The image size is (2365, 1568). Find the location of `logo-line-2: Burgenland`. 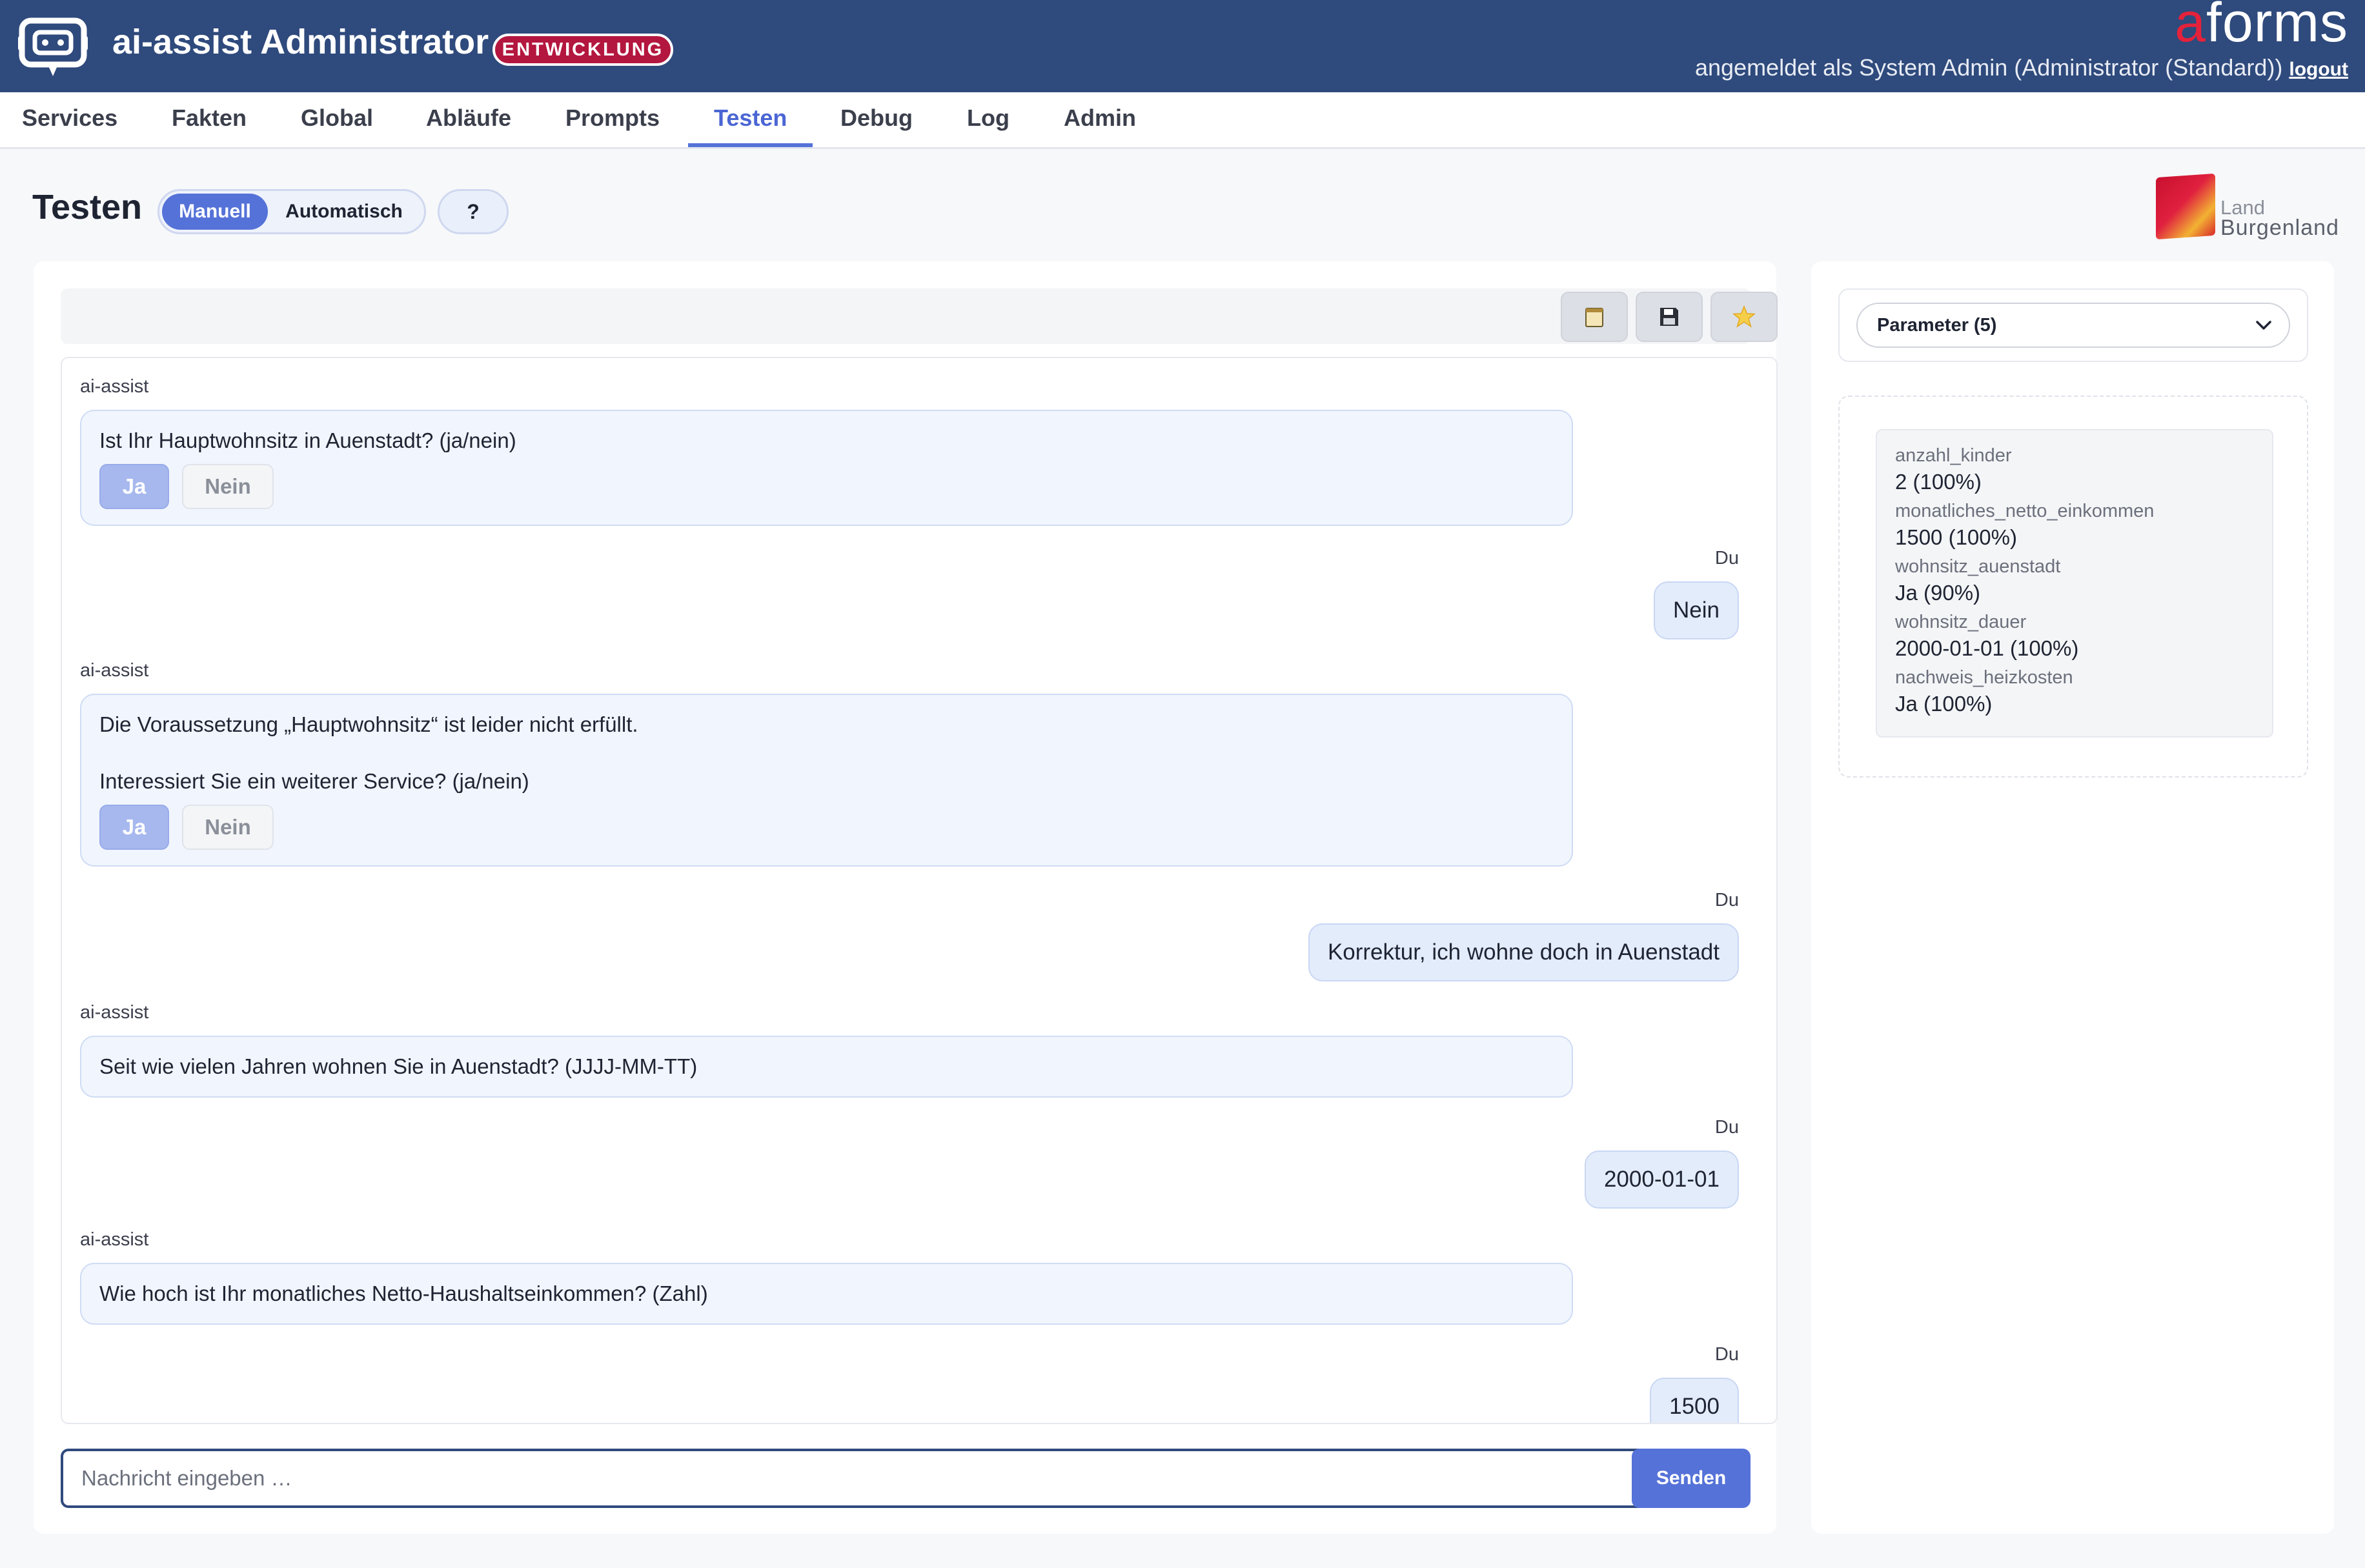

logo-line-2: Burgenland is located at coordinates (2279, 228).